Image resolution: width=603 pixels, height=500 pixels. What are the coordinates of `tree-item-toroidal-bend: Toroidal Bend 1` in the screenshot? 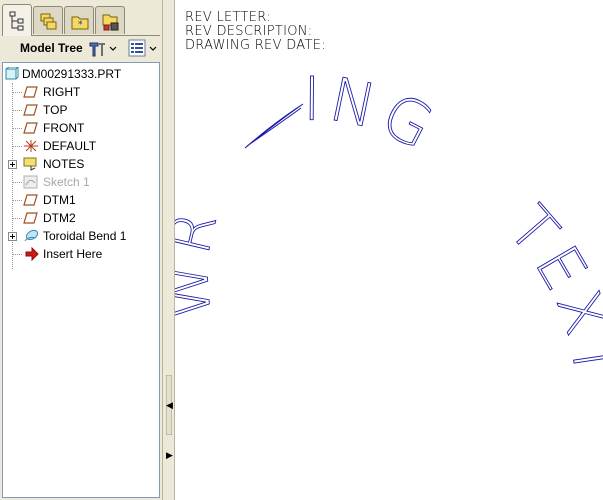 It's located at (78, 236).